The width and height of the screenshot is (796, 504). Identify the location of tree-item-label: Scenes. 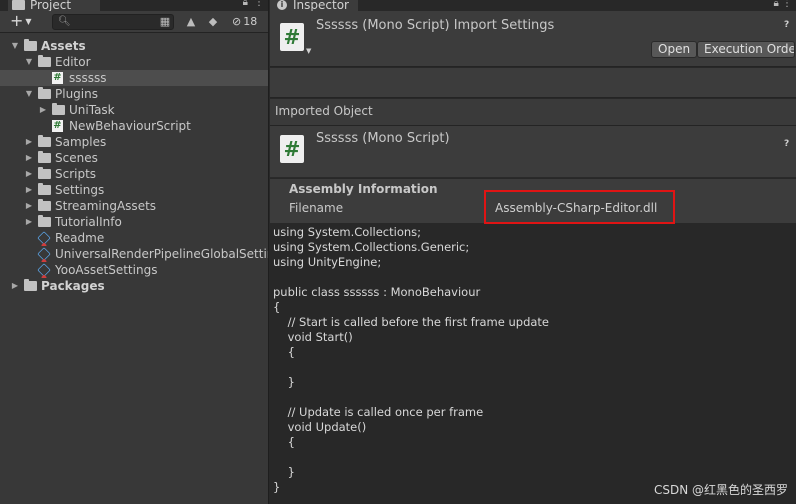
(76, 158).